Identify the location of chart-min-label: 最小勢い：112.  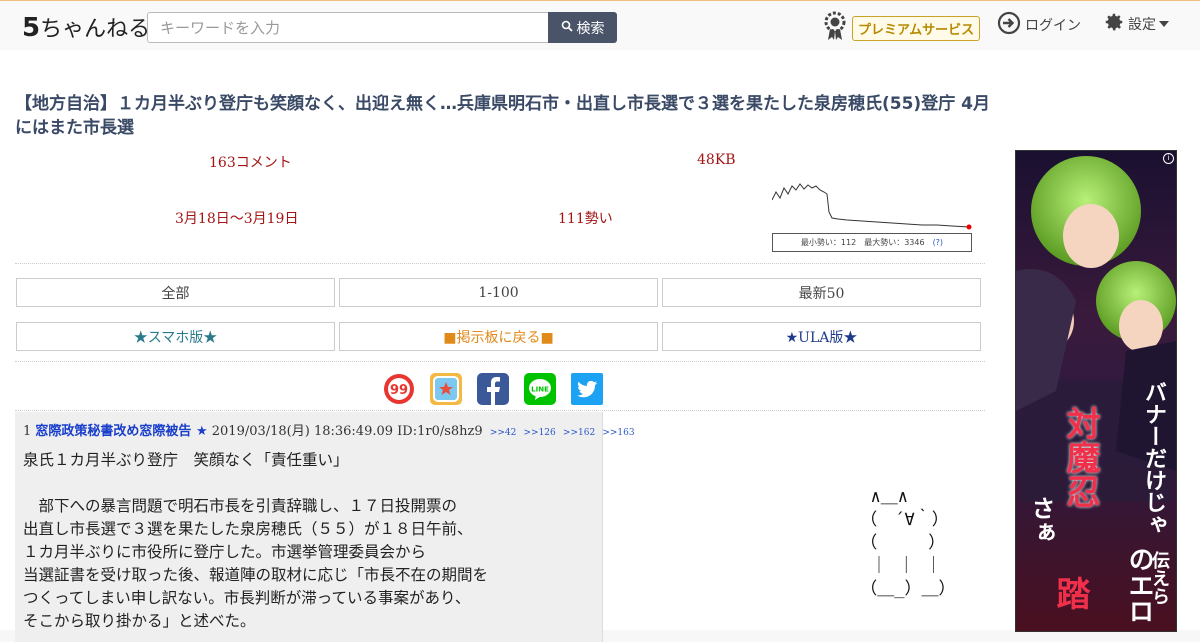
(828, 242).